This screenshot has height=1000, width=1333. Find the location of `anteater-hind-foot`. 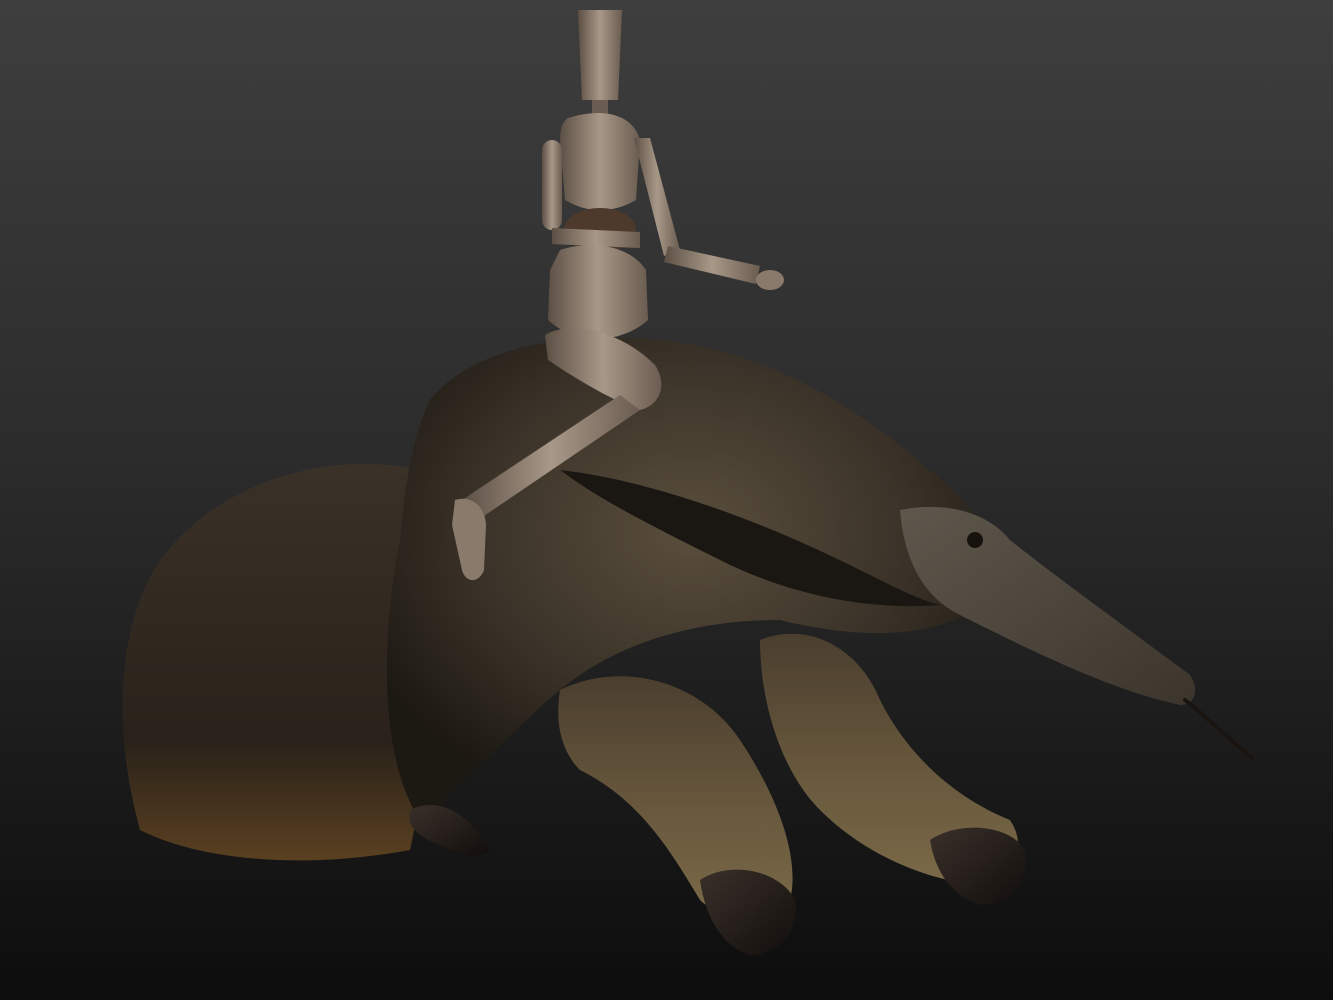

anteater-hind-foot is located at coordinates (449, 830).